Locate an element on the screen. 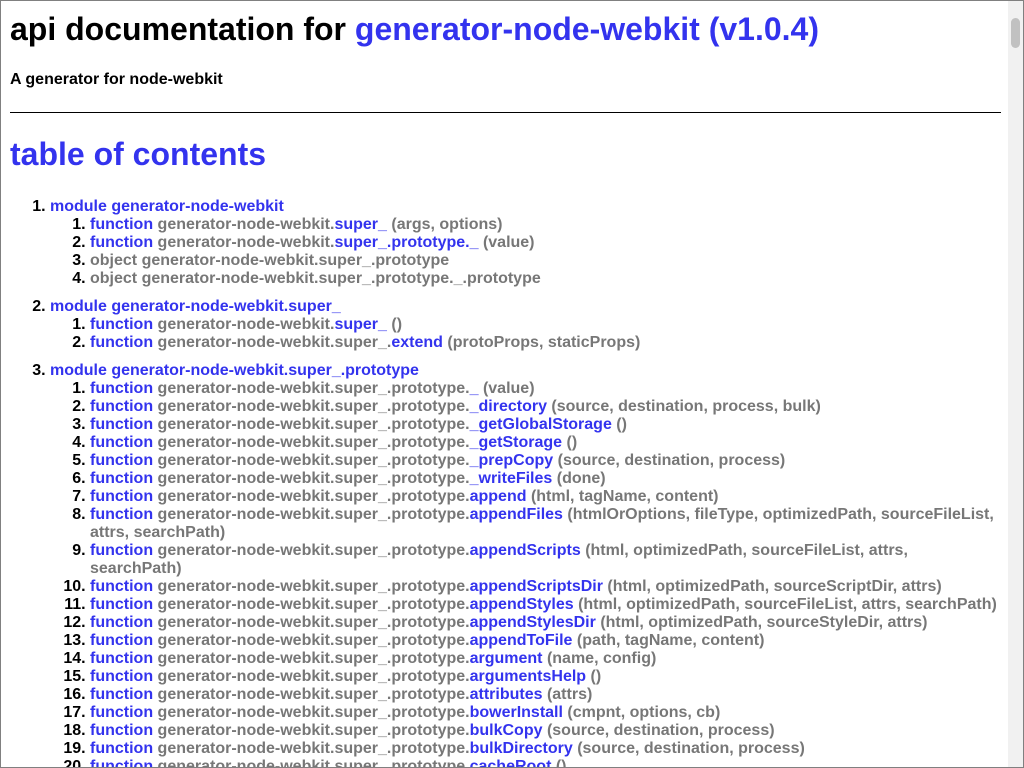 Image resolution: width=1024 pixels, height=768 pixels. entry-name-link: appendScriptsDir is located at coordinates (536, 586).